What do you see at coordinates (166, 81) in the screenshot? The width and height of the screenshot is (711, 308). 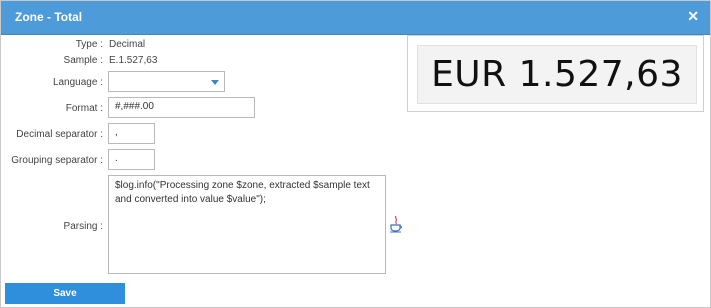 I see `language-select` at bounding box center [166, 81].